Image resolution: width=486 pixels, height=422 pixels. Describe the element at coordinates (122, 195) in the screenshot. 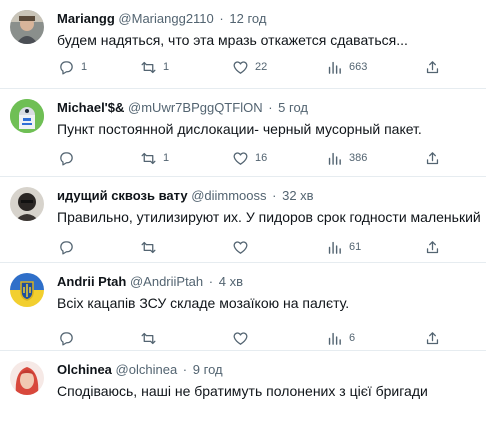

I see `display-name: идущий сквозь вату` at that location.